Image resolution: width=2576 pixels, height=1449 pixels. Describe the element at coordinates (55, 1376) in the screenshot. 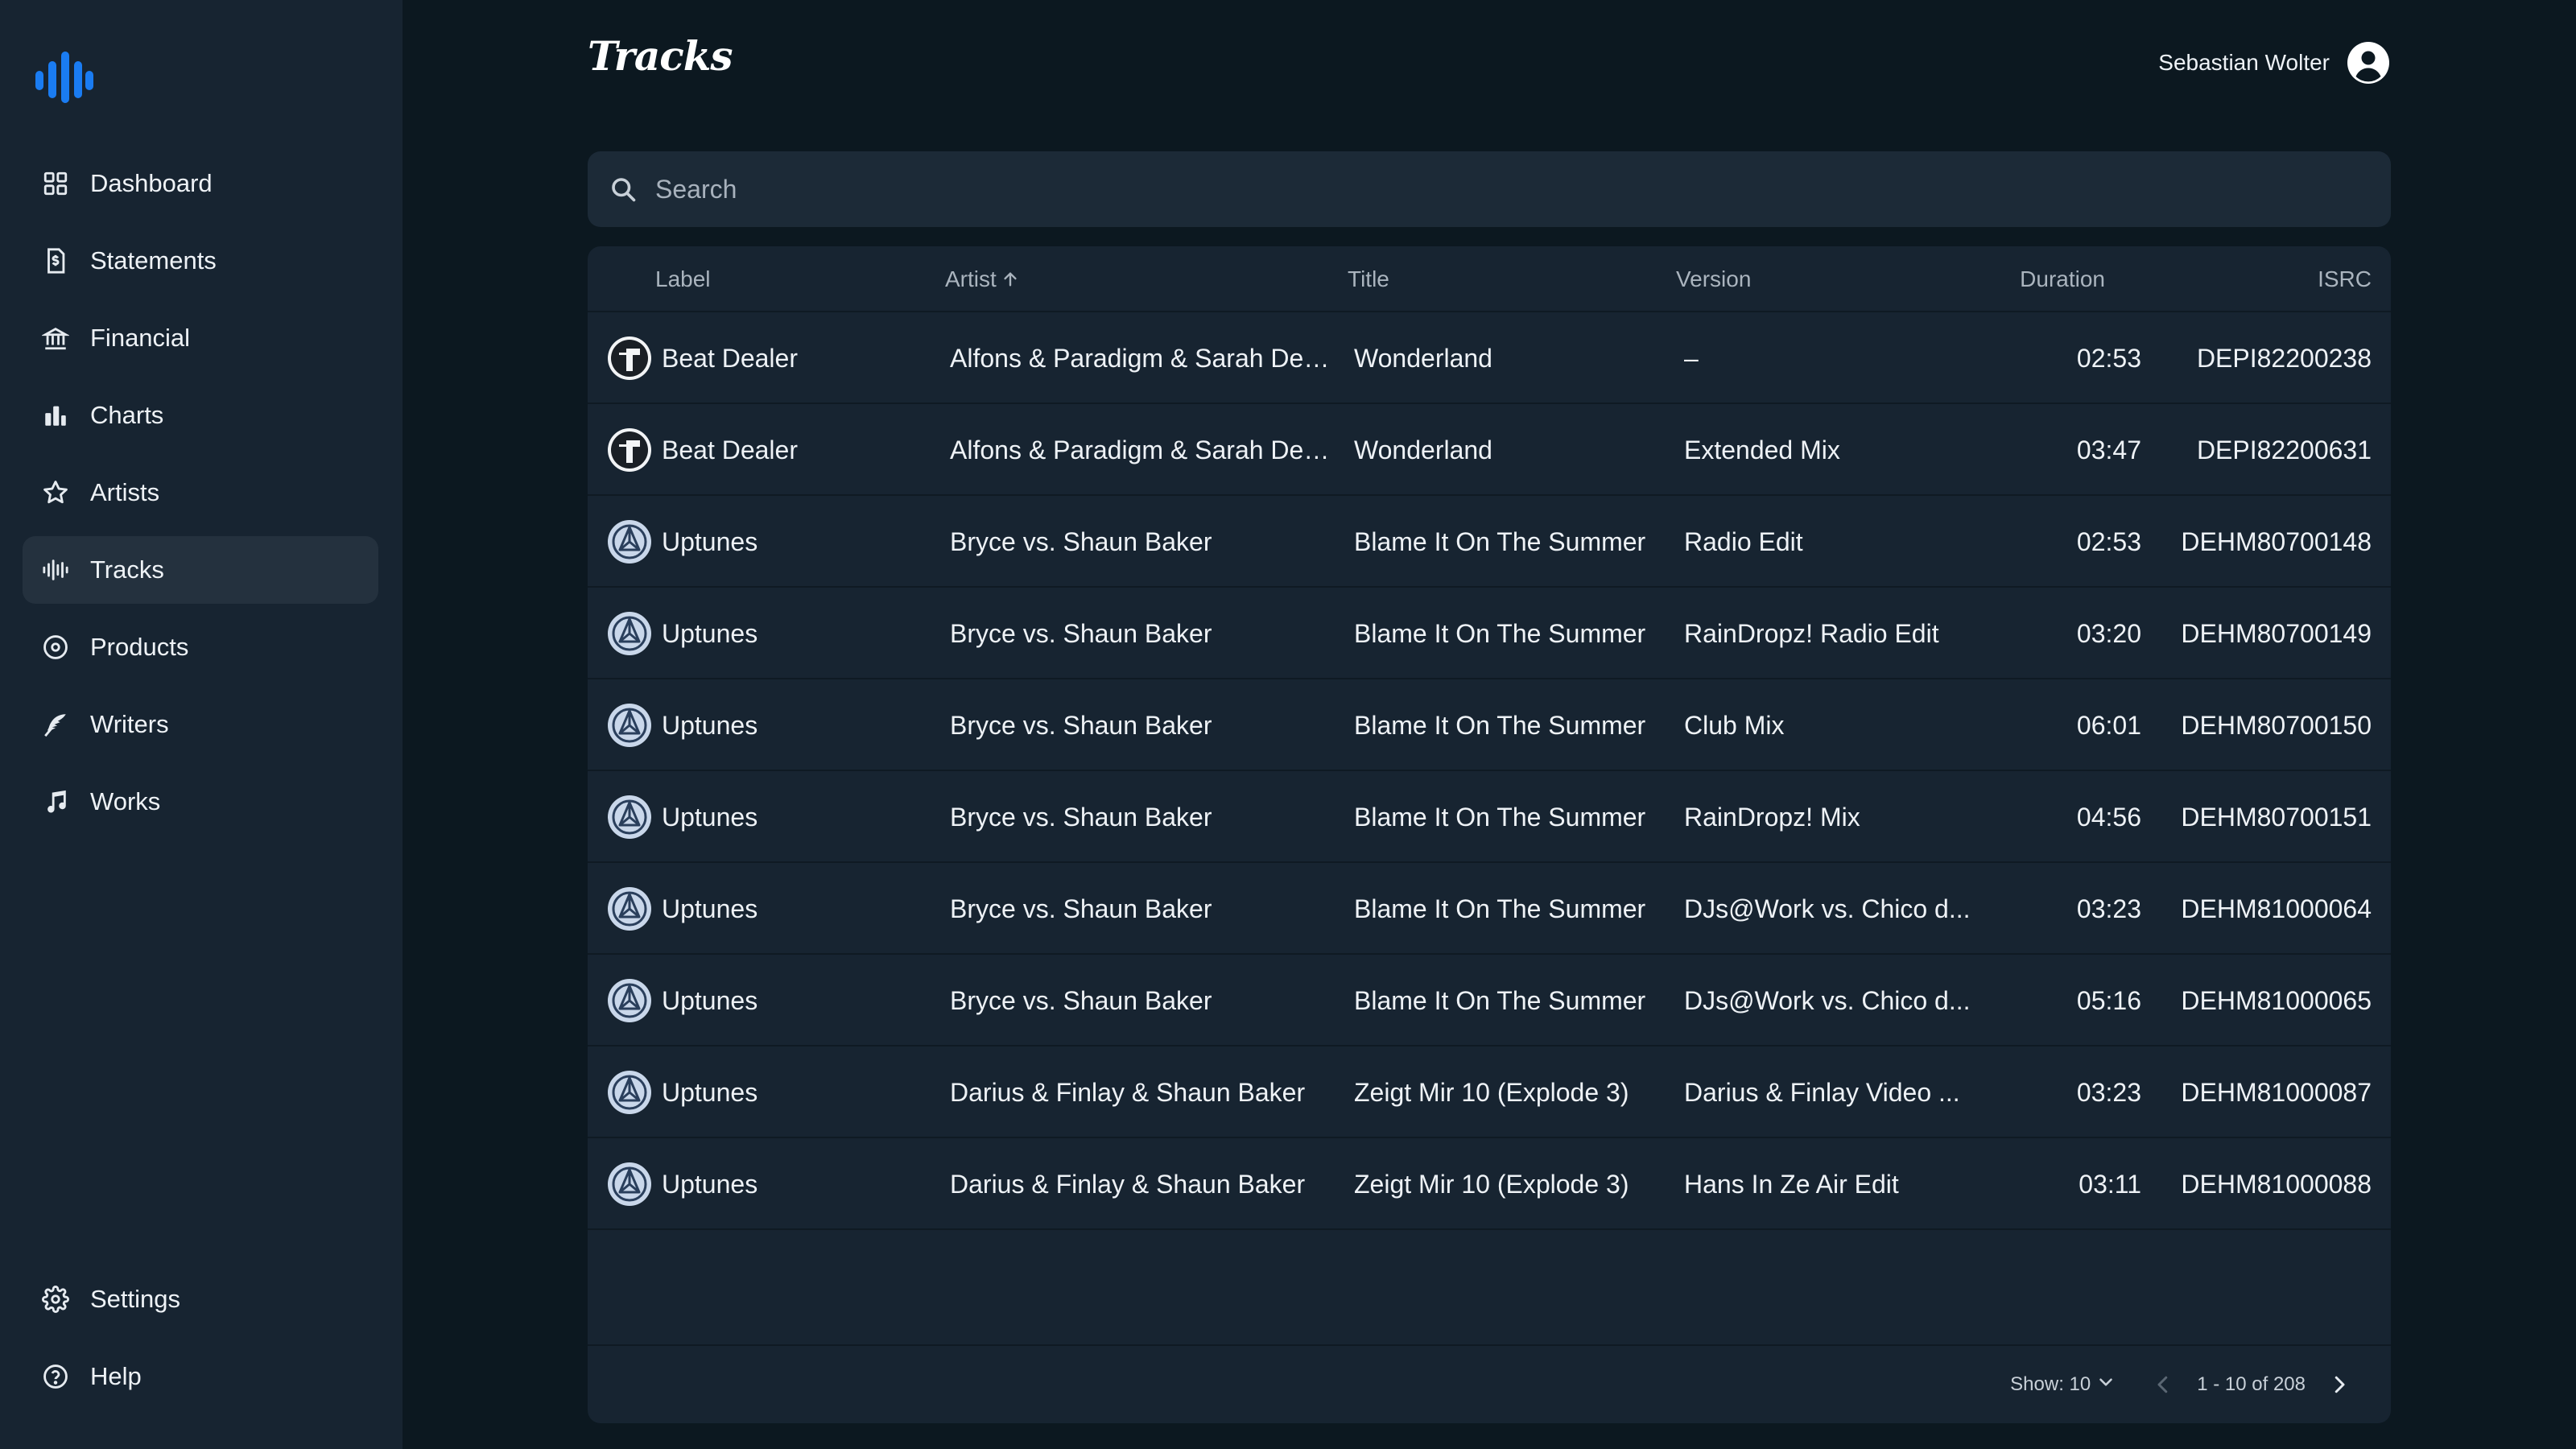

I see `help-circle-icon` at that location.